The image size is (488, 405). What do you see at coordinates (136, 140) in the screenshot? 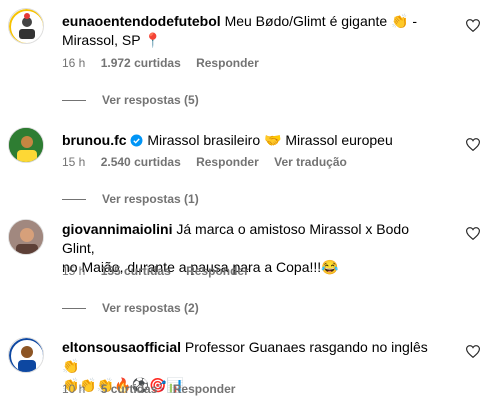
I see `verified-badge-icon` at bounding box center [136, 140].